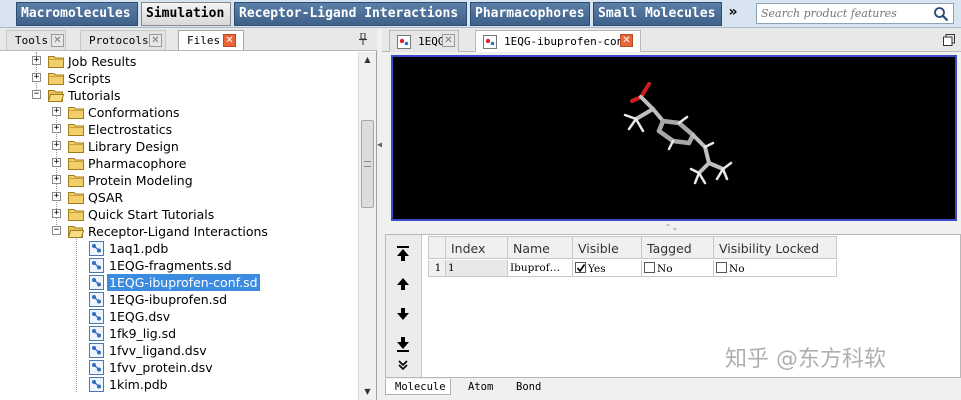 The image size is (961, 400). Describe the element at coordinates (530, 387) in the screenshot. I see `tab-bond: Bond` at that location.